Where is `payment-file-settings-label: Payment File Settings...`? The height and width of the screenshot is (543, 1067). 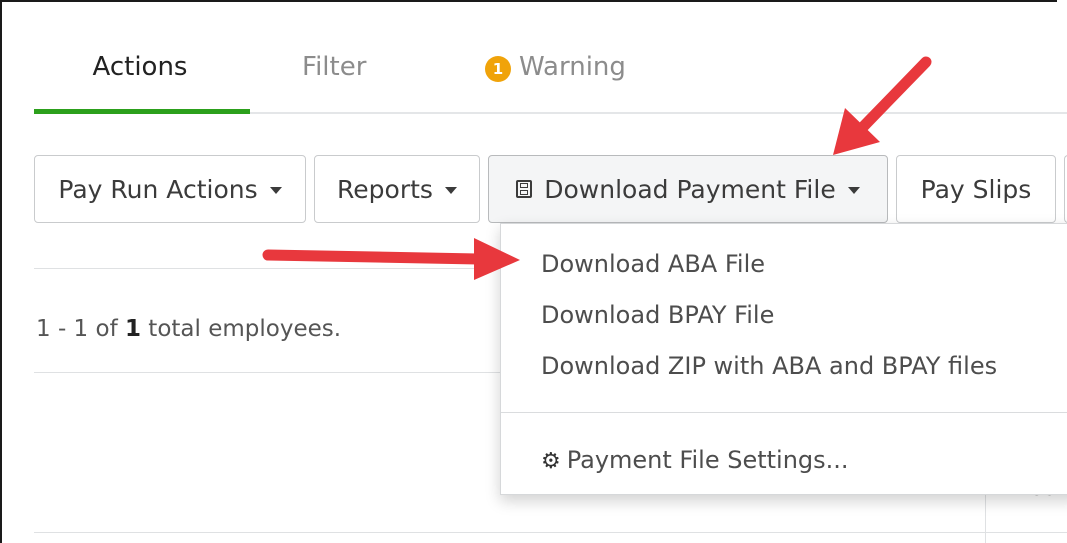 payment-file-settings-label: Payment File Settings... is located at coordinates (707, 460).